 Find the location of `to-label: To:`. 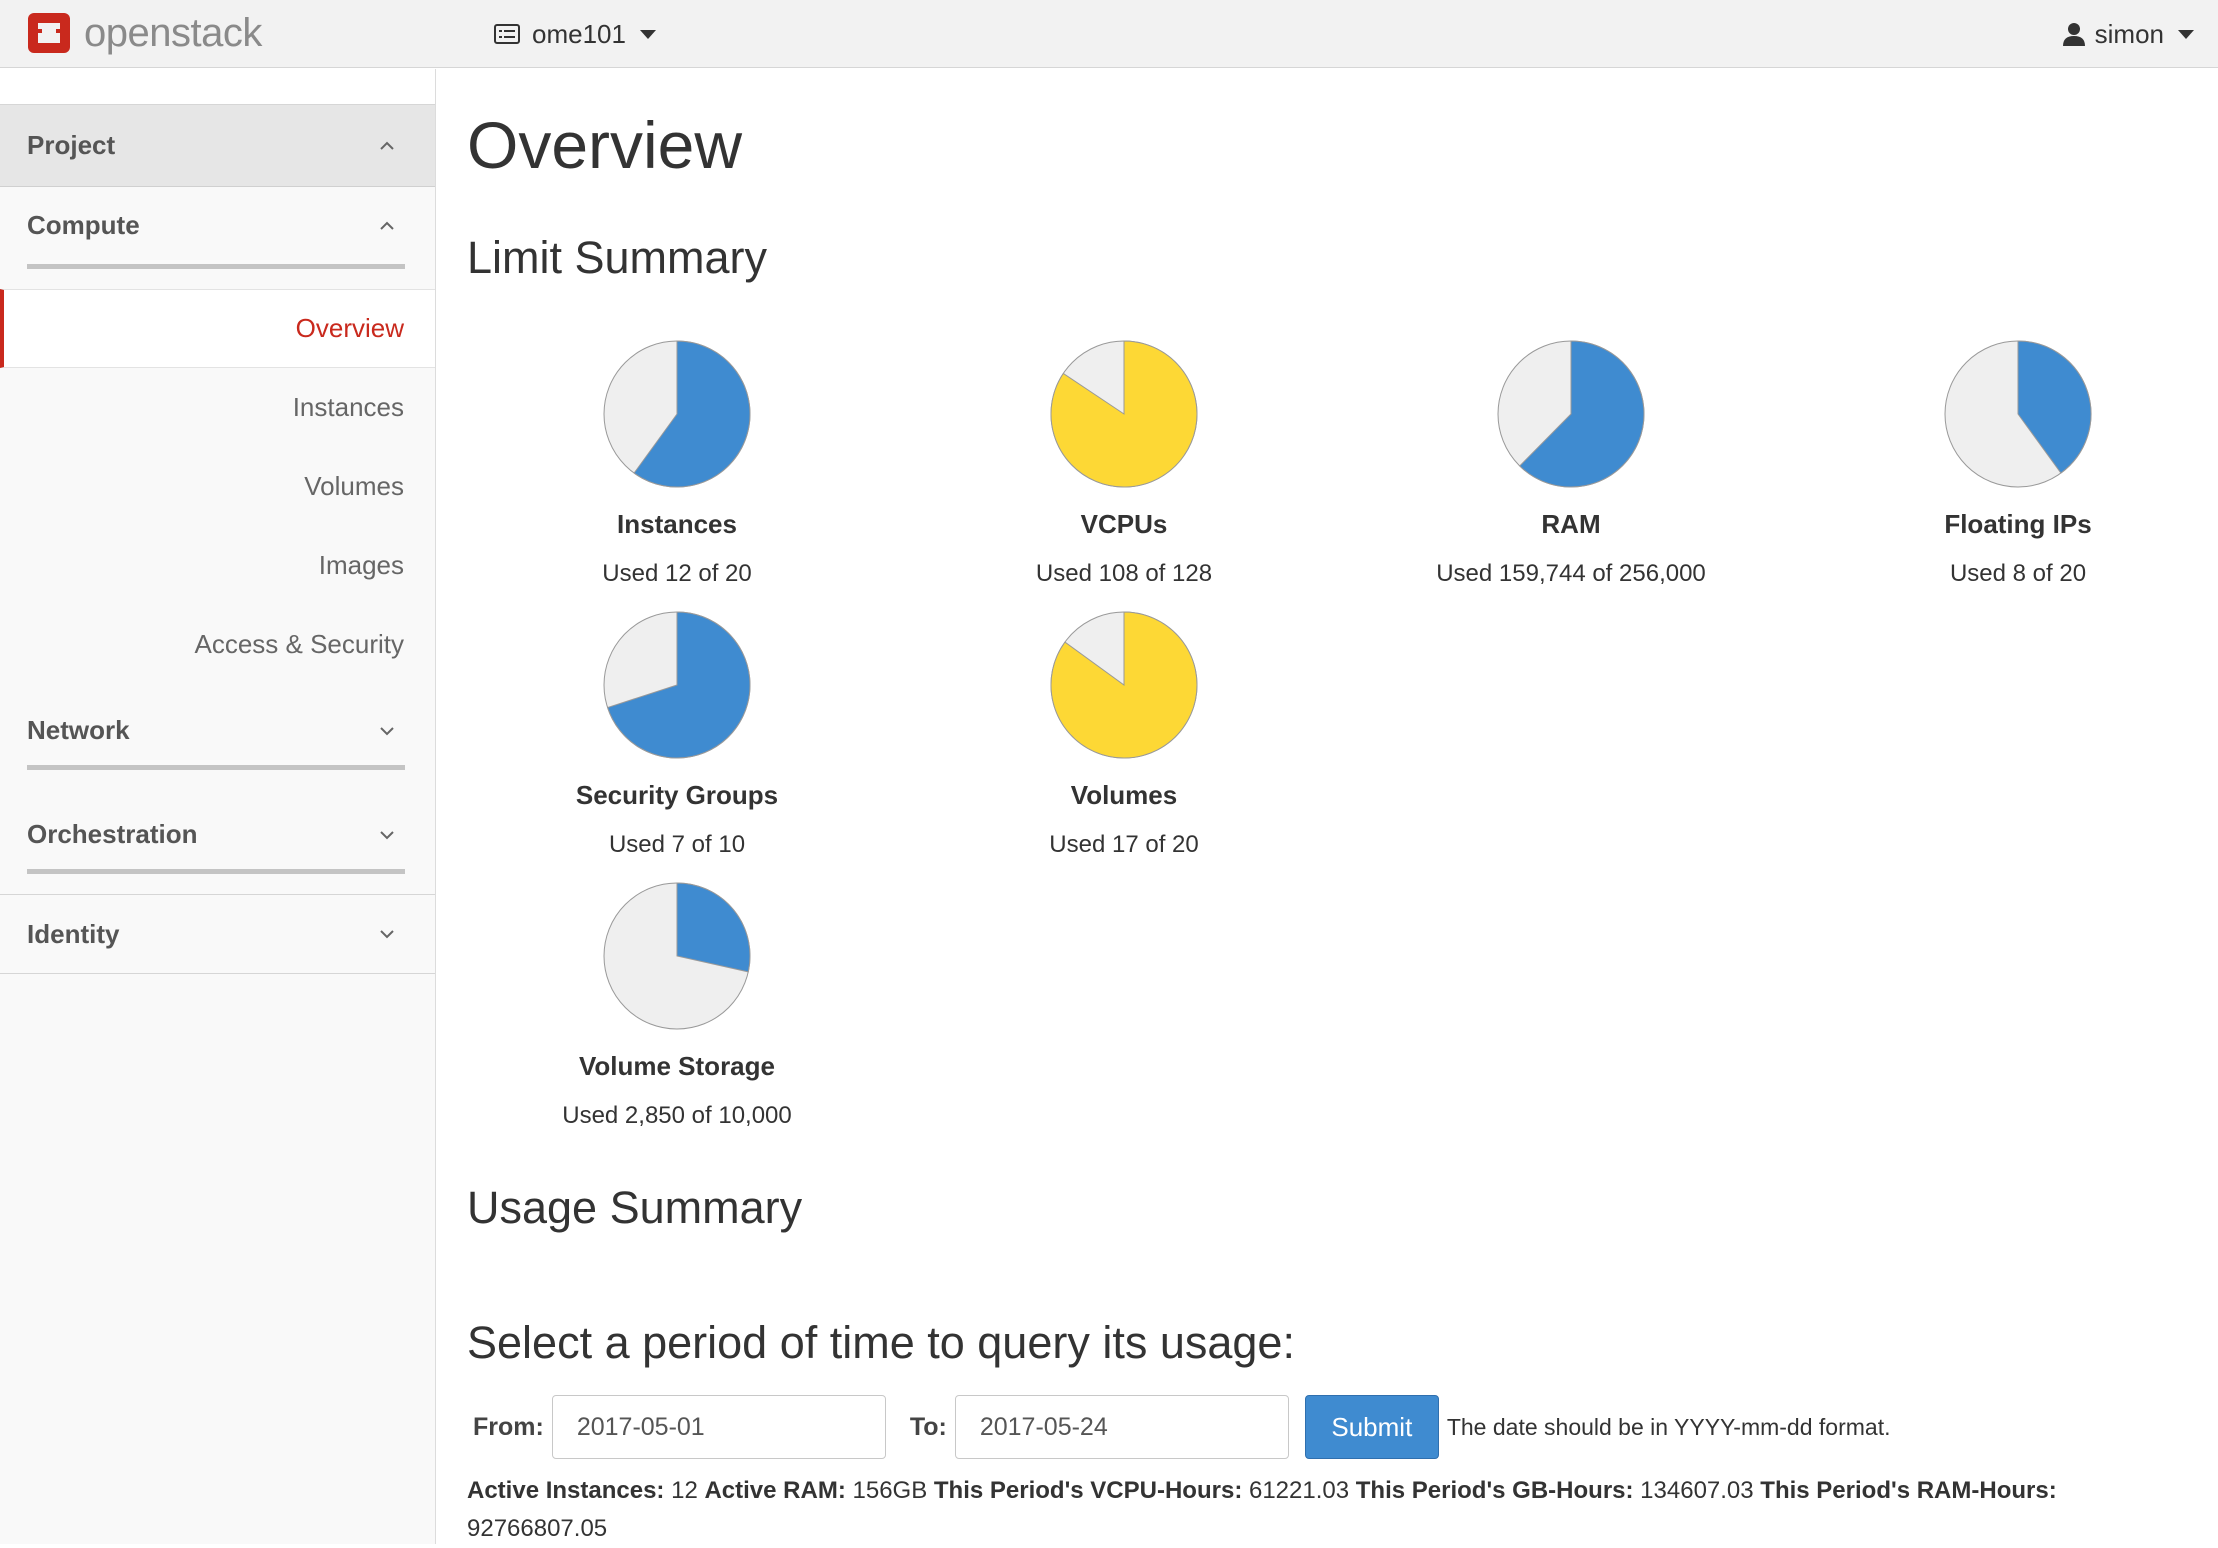

to-label: To: is located at coordinates (928, 1426).